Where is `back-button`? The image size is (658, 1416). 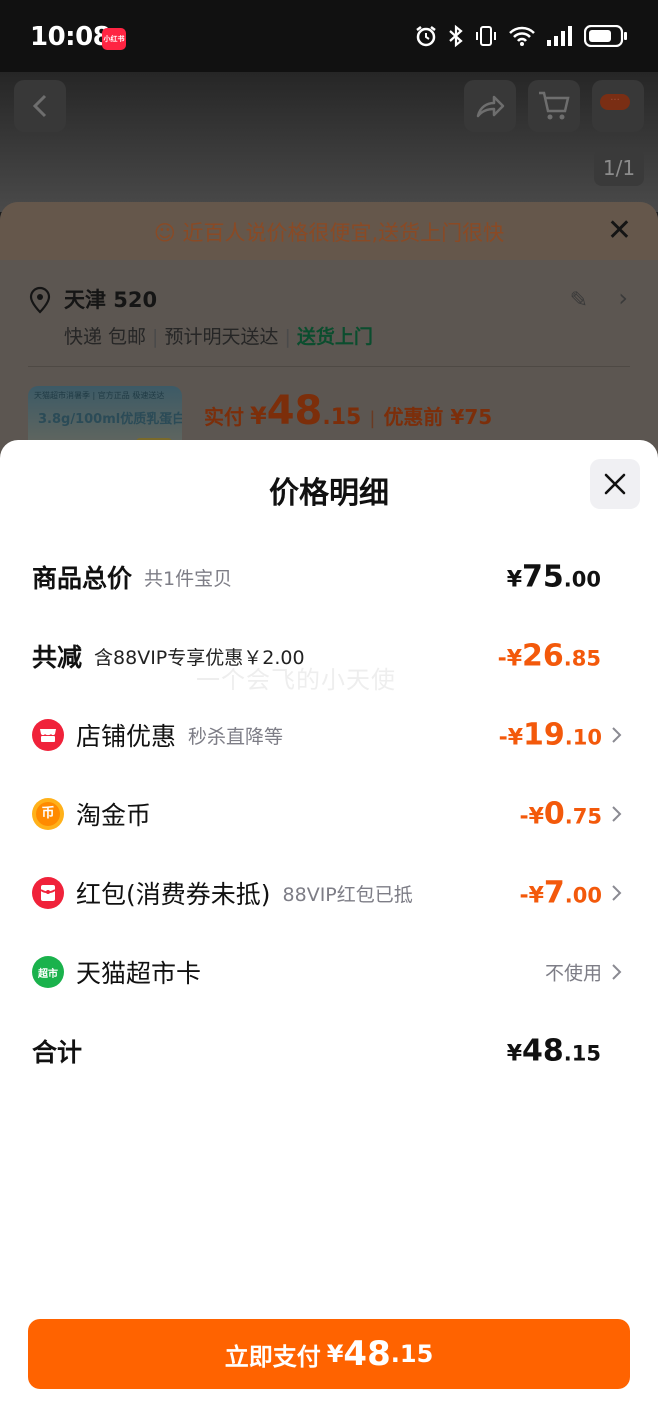
back-button is located at coordinates (40, 106).